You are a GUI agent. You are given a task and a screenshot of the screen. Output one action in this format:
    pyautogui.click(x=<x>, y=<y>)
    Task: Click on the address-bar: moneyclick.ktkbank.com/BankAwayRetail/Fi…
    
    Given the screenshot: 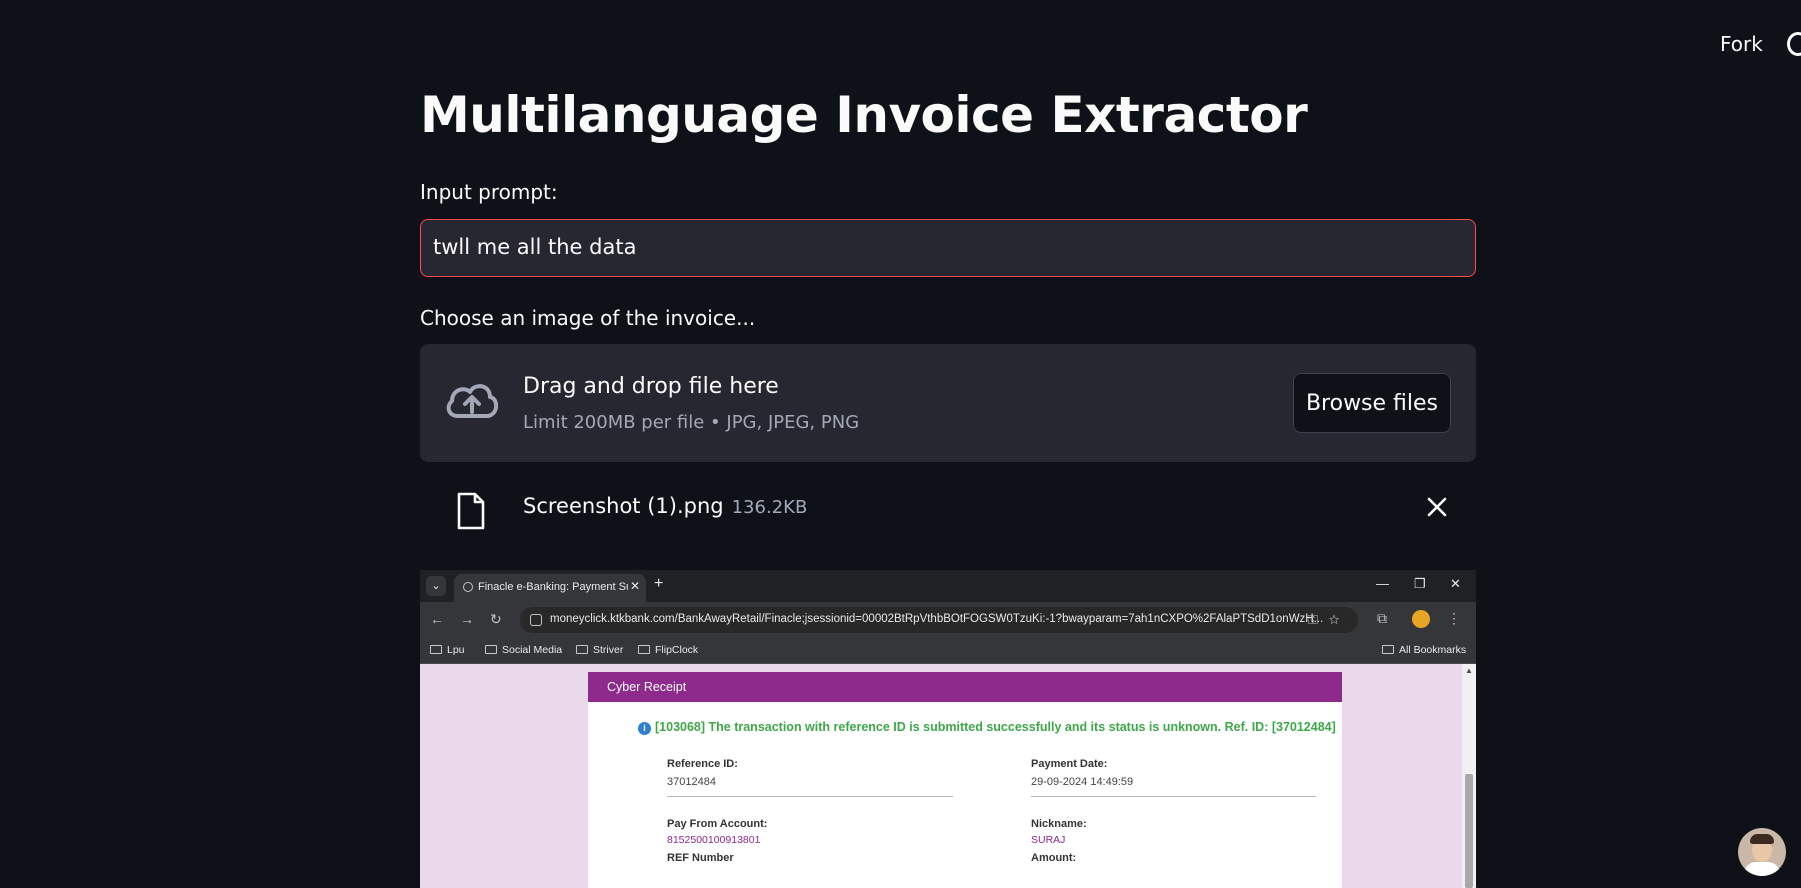 What is the action you would take?
    pyautogui.click(x=939, y=620)
    